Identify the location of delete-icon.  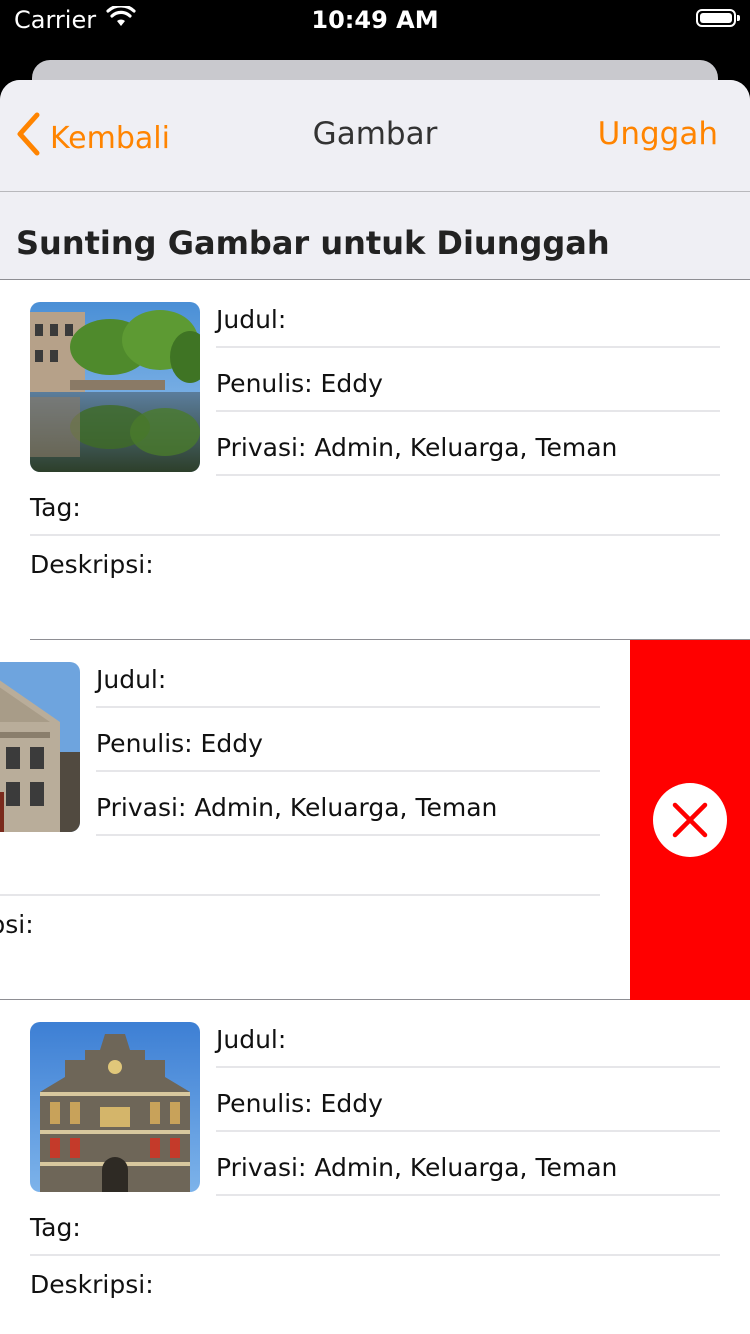
(690, 820).